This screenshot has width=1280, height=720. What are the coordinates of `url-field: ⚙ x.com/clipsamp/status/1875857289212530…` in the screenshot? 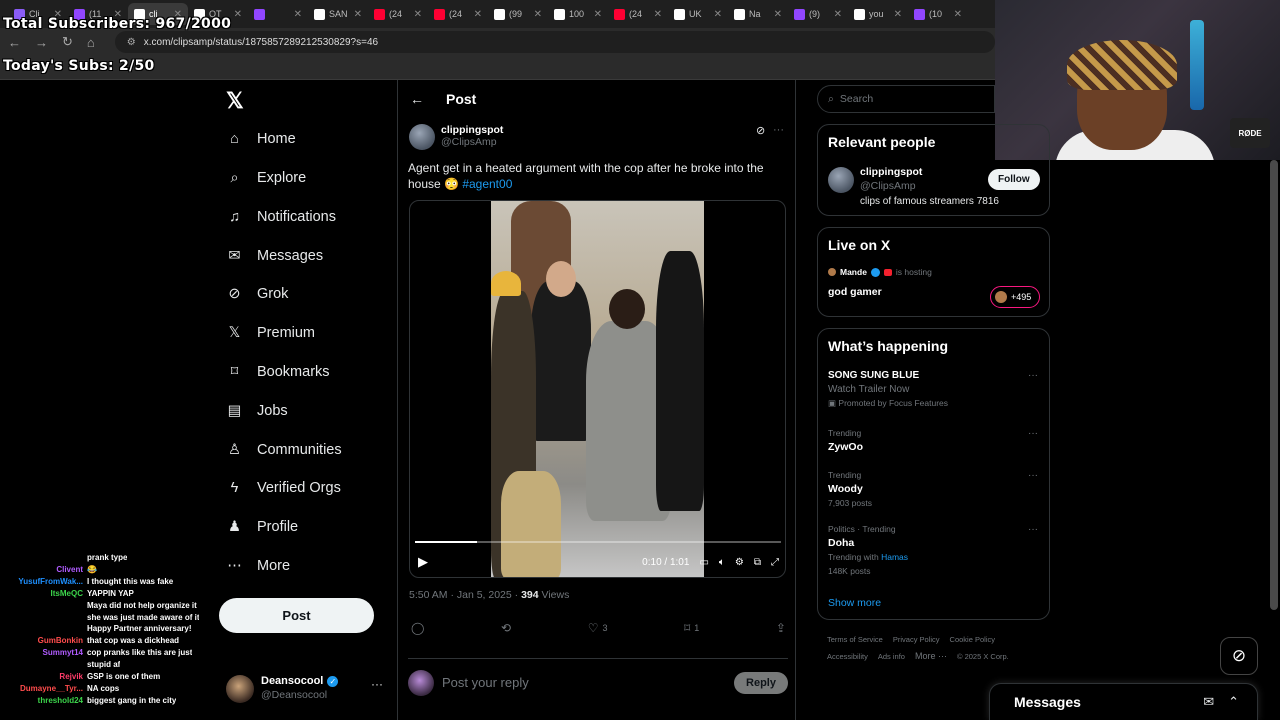 It's located at (554, 42).